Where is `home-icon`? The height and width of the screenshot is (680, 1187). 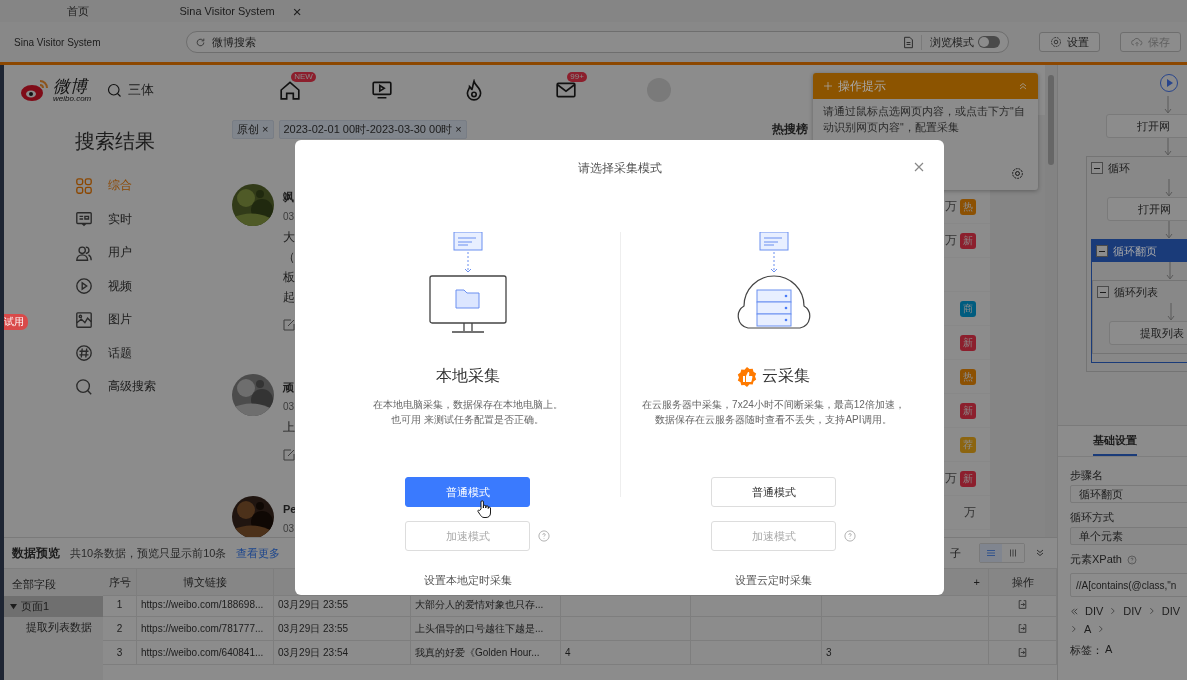
home-icon is located at coordinates (290, 90).